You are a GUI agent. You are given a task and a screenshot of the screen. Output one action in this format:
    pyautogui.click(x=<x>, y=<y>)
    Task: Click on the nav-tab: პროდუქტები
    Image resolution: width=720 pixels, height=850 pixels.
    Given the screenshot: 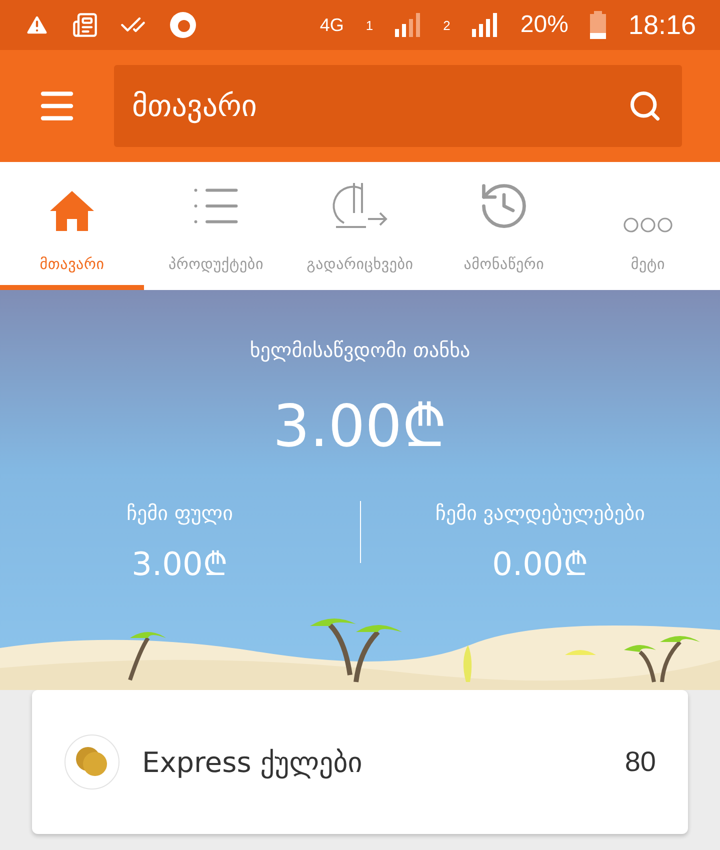 What is the action you would take?
    pyautogui.click(x=216, y=226)
    